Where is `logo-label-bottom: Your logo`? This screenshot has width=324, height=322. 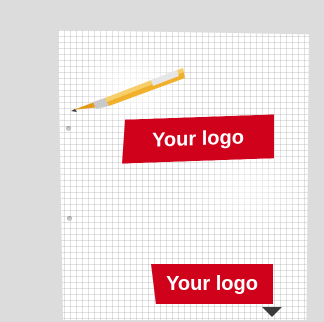
logo-label-bottom: Your logo is located at coordinates (212, 284).